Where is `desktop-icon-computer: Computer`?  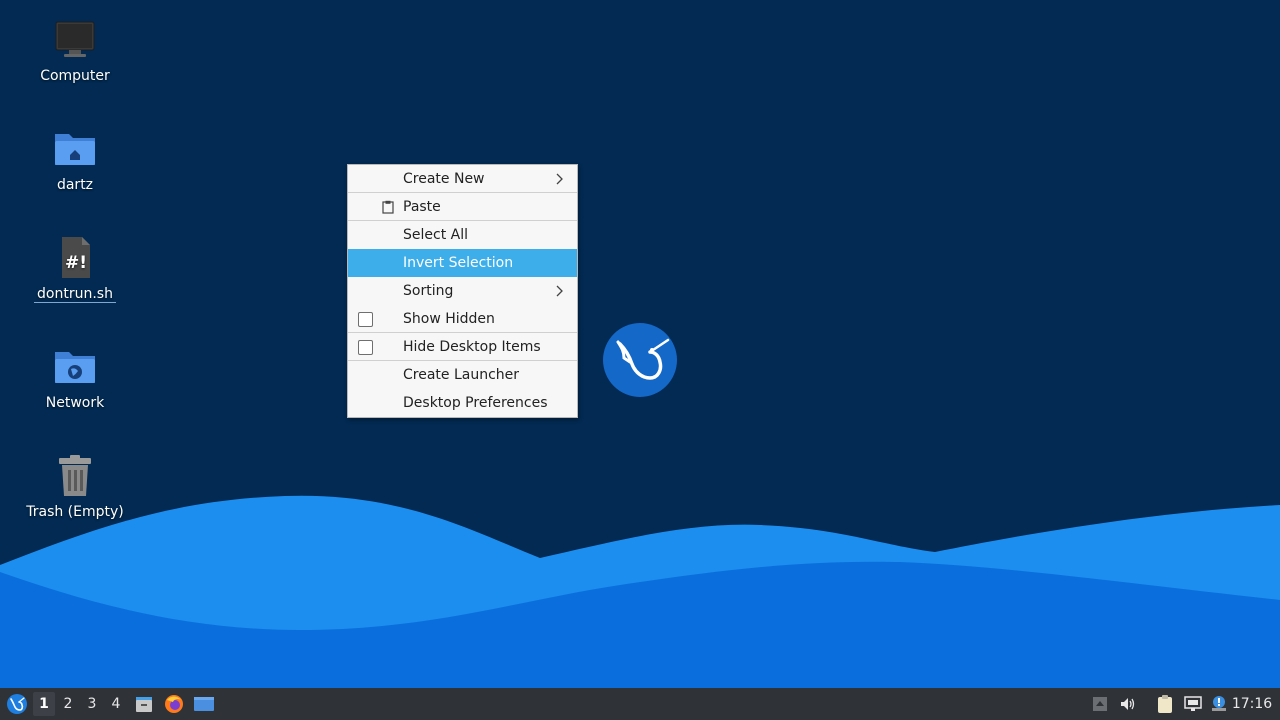 desktop-icon-computer: Computer is located at coordinates (75, 50).